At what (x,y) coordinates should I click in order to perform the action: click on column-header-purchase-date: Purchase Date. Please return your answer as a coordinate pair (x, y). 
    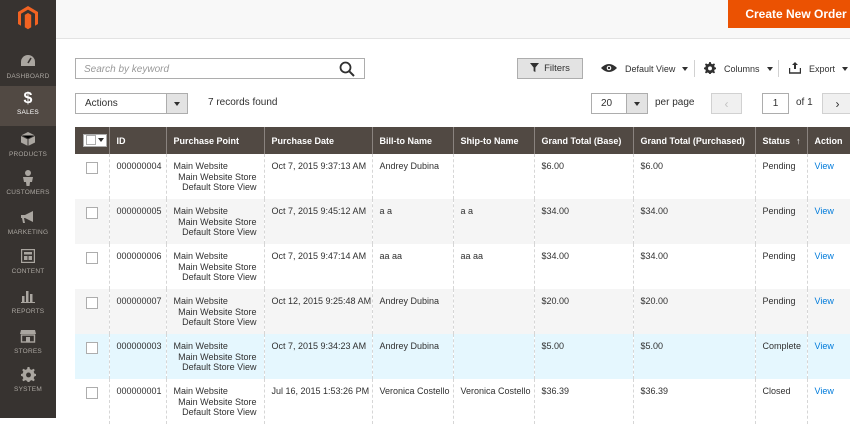
    Looking at the image, I should click on (317, 140).